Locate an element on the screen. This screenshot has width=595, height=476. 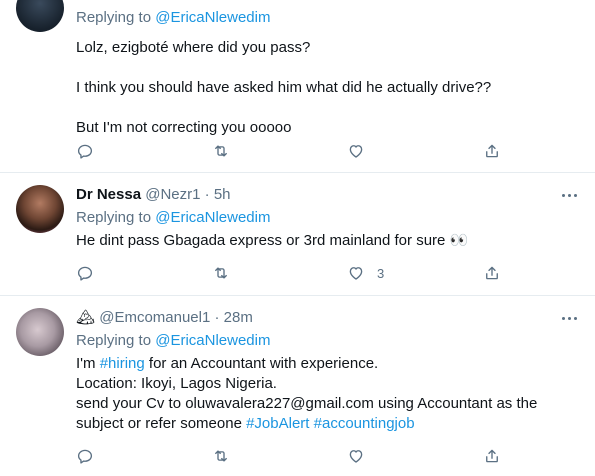
handle: @Nezr1 is located at coordinates (172, 194).